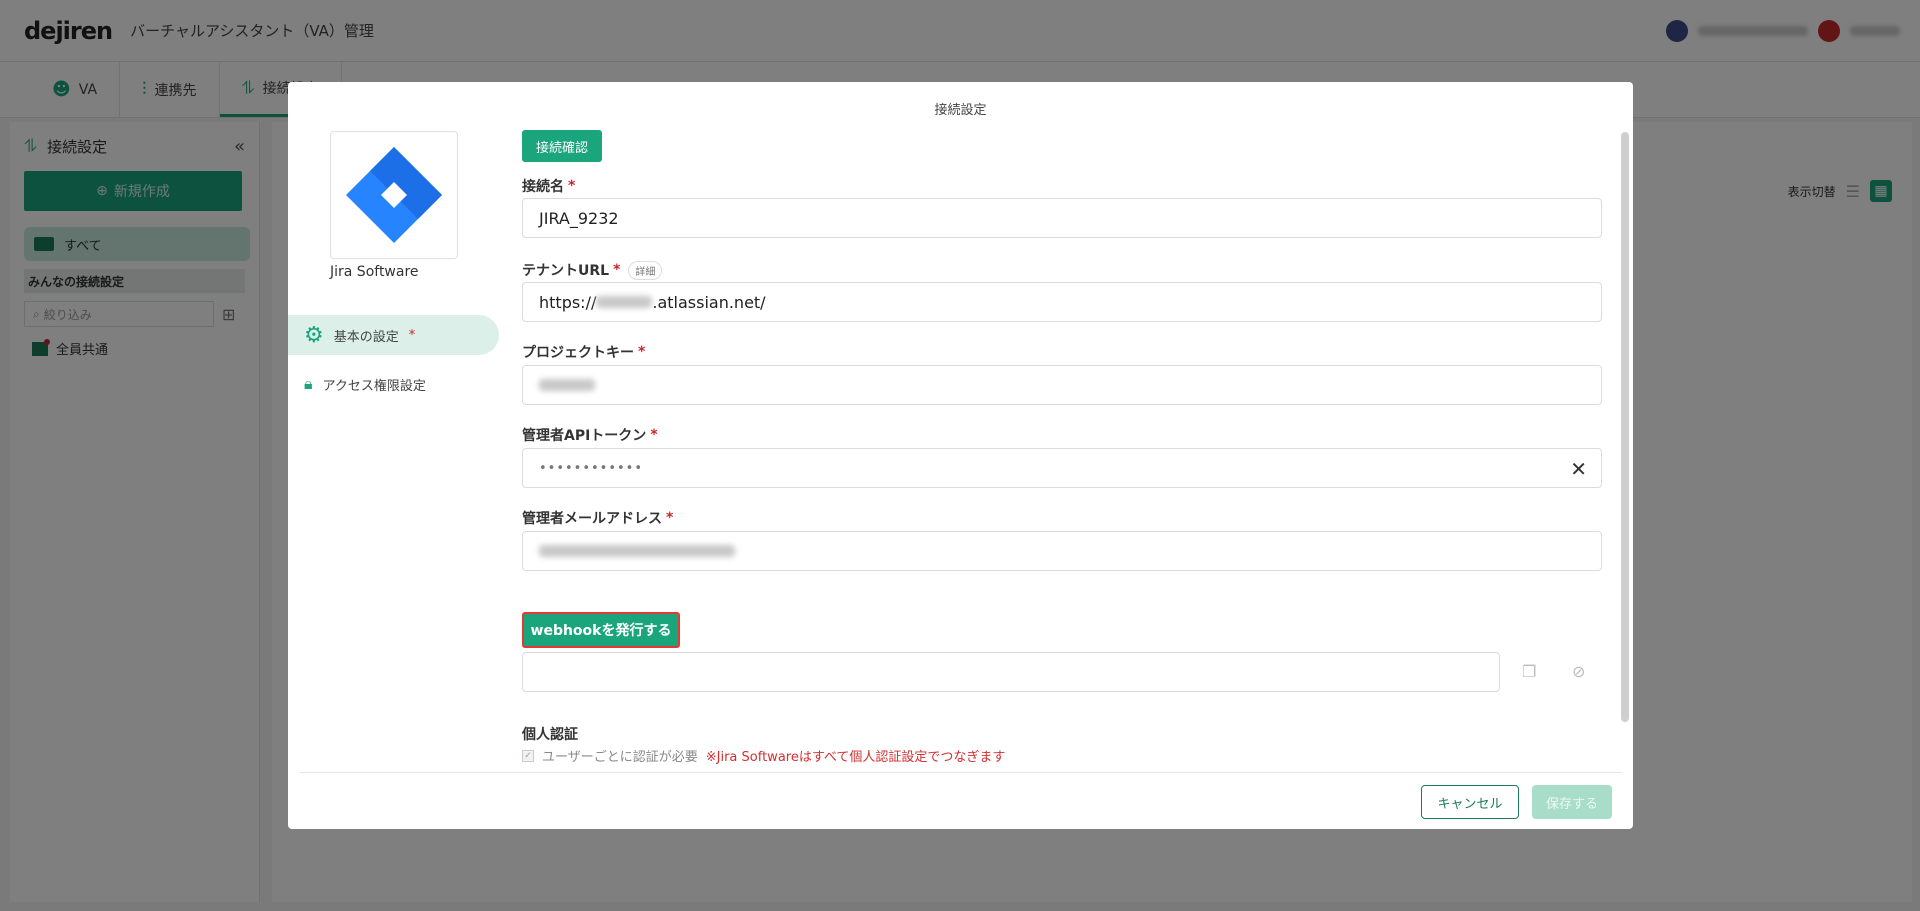  Describe the element at coordinates (314, 335) in the screenshot. I see `gear-icon: ⚙` at that location.